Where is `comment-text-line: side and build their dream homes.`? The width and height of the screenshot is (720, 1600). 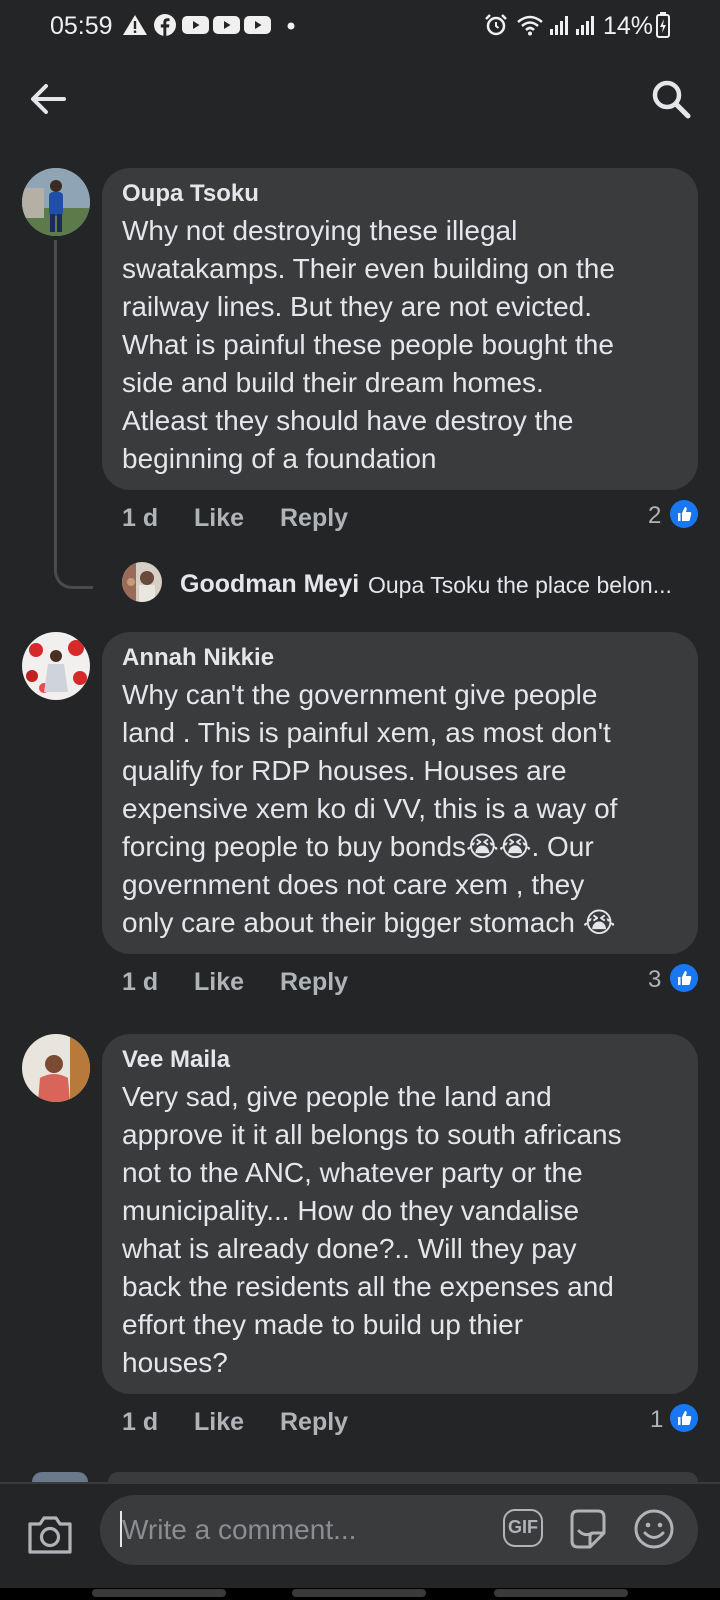
comment-text-line: side and build their dream homes. is located at coordinates (333, 382).